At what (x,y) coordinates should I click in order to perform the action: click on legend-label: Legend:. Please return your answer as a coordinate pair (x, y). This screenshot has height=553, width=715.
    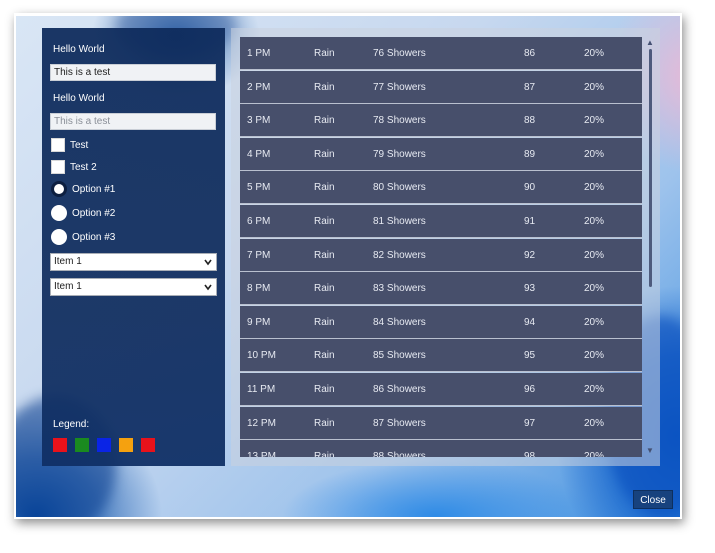
    Looking at the image, I should click on (71, 424).